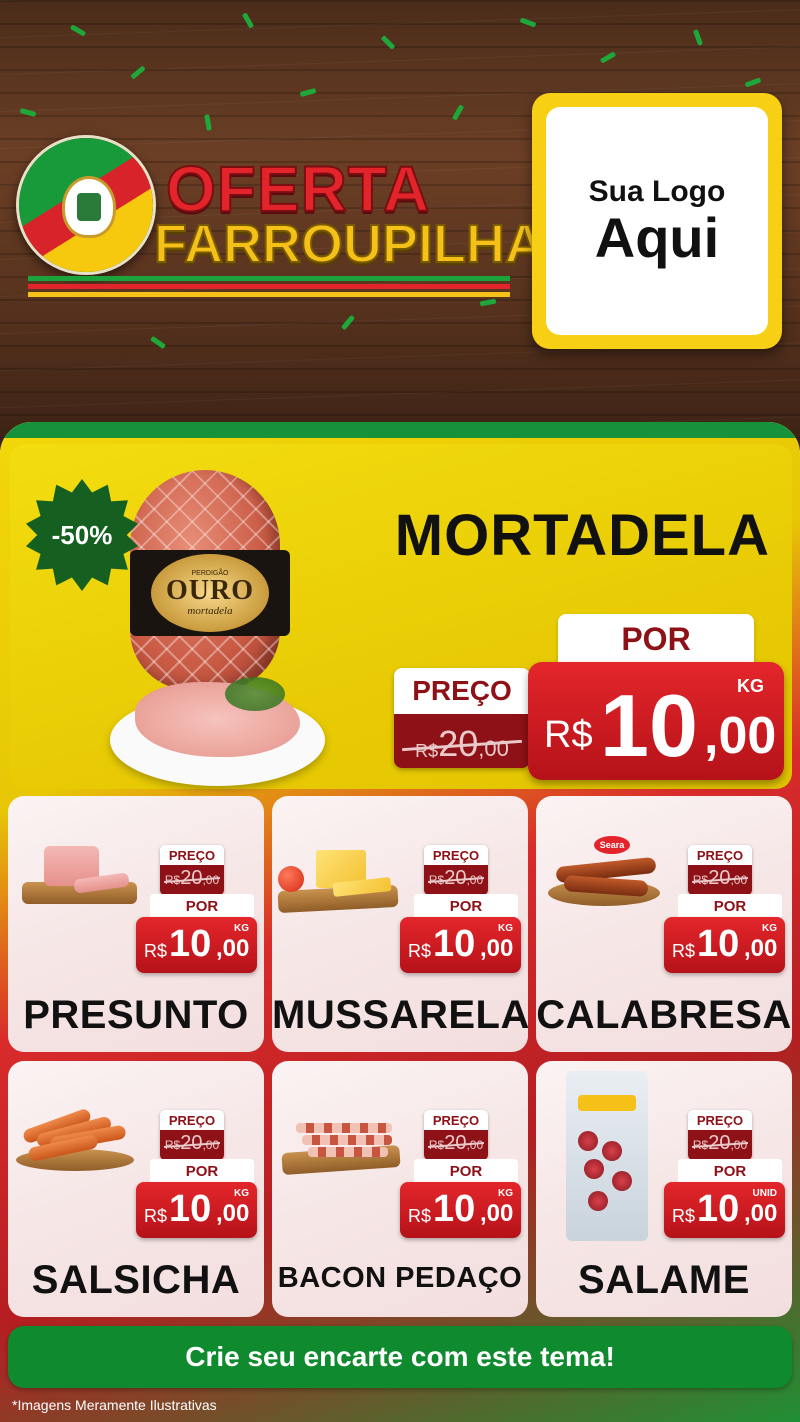 The image size is (800, 1422). Describe the element at coordinates (582, 535) in the screenshot. I see `hero-product-name: MORTADELA` at that location.